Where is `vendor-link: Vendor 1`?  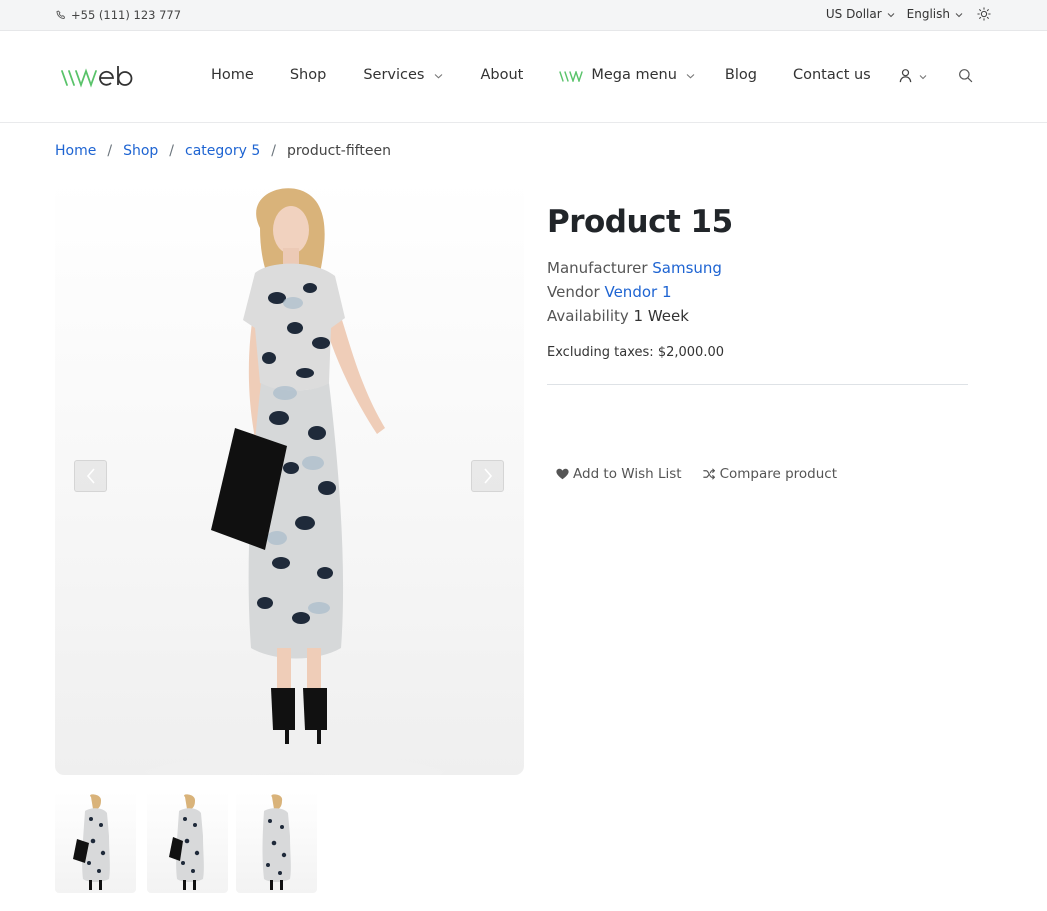
vendor-link: Vendor 1 is located at coordinates (637, 292).